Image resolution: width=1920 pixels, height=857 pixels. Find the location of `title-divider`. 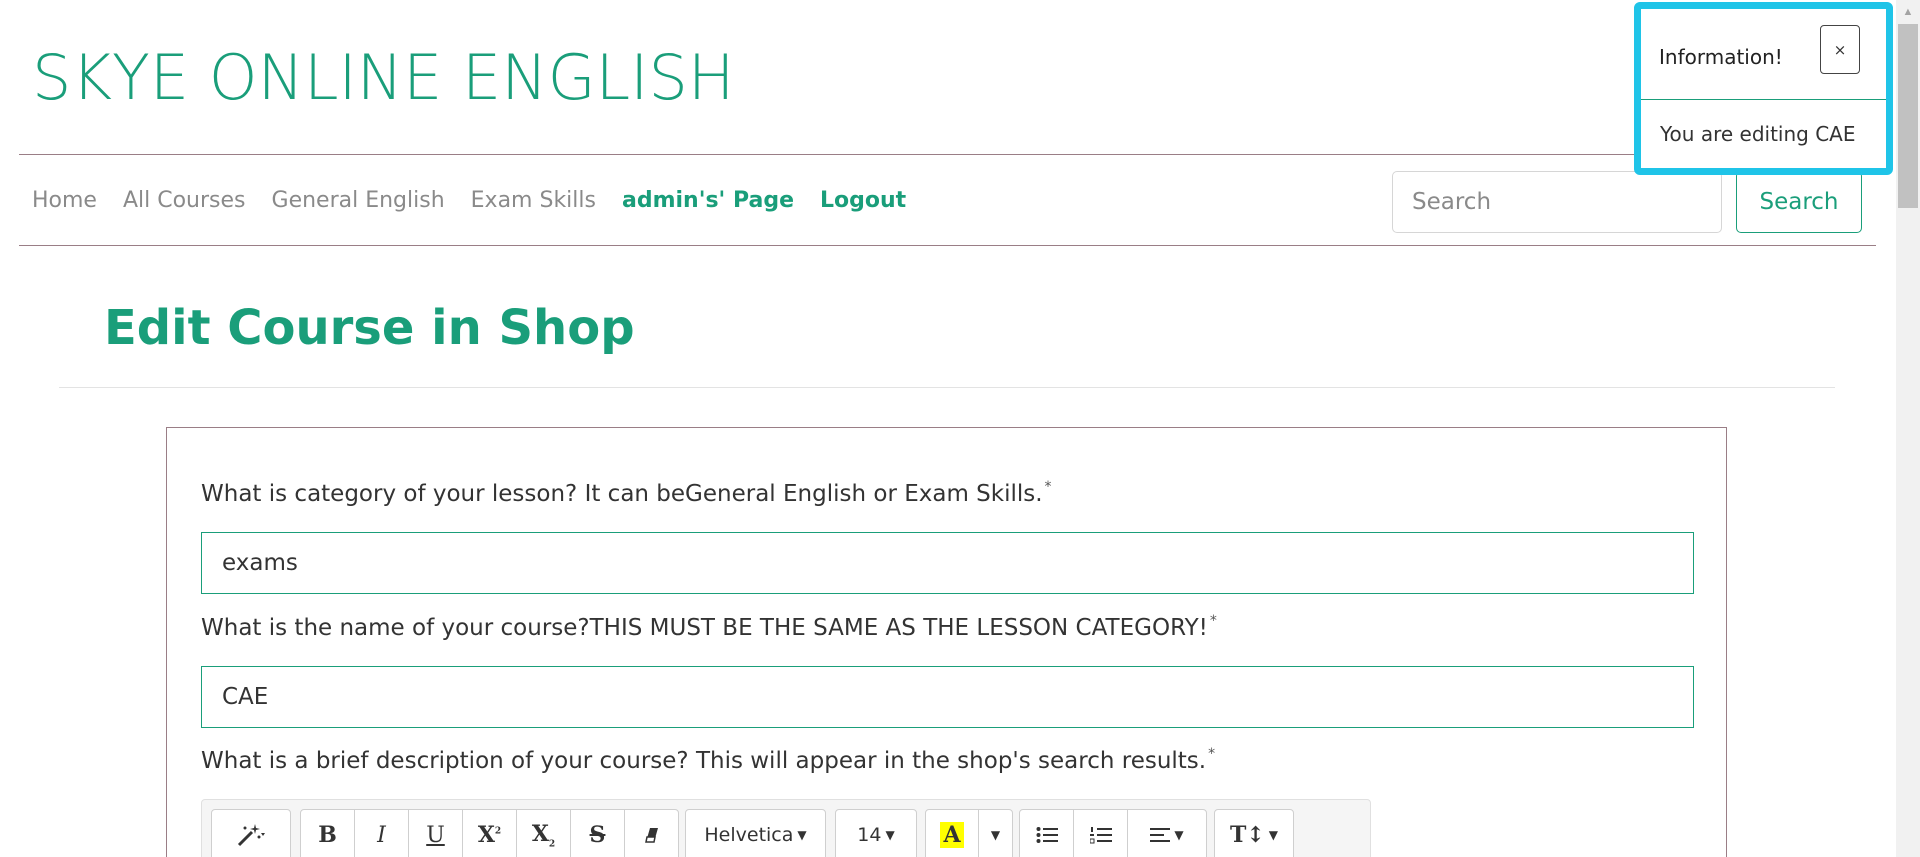

title-divider is located at coordinates (947, 387).